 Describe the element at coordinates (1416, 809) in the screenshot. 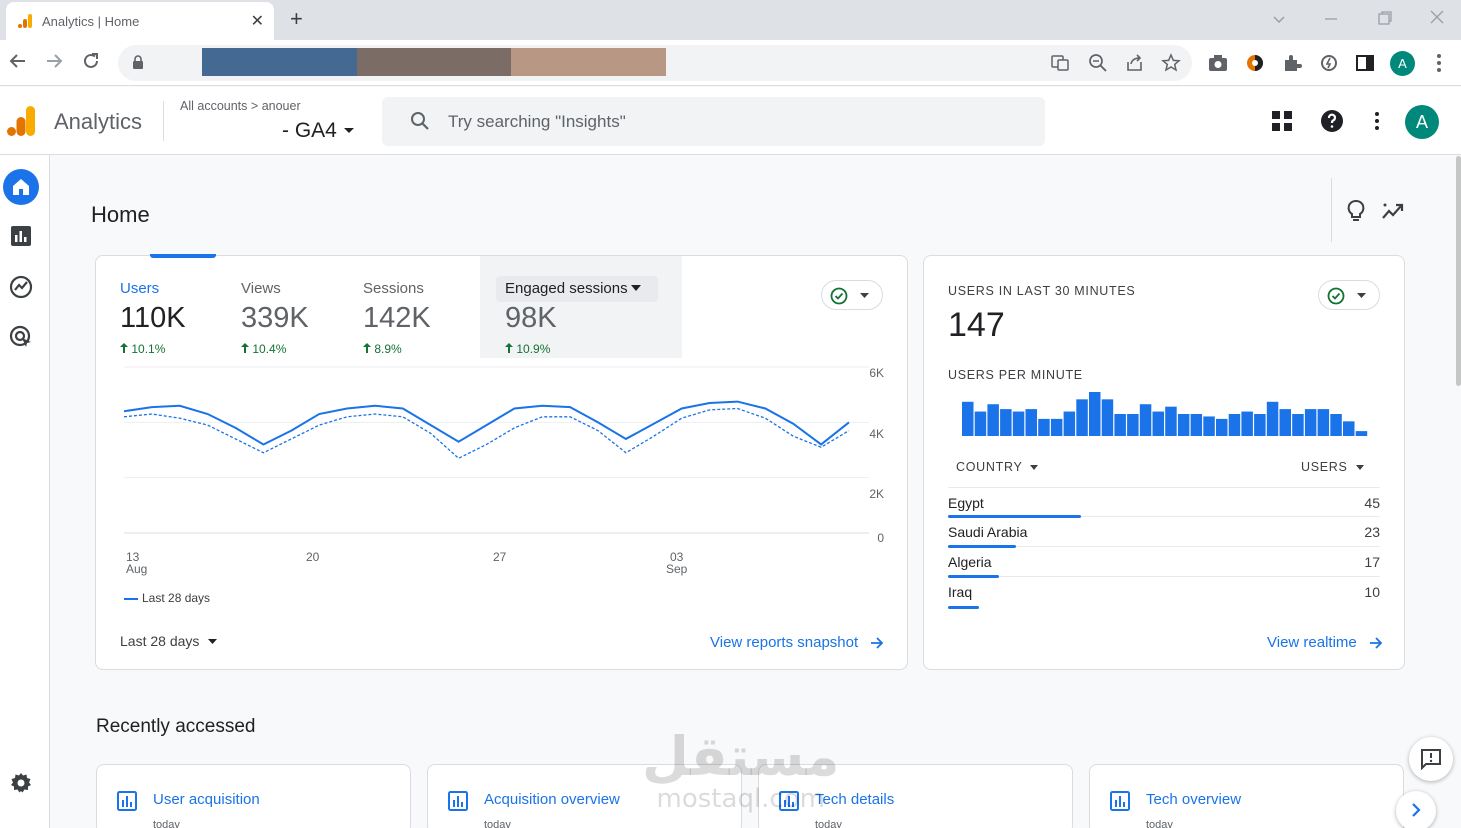

I see `recent-next-button` at that location.